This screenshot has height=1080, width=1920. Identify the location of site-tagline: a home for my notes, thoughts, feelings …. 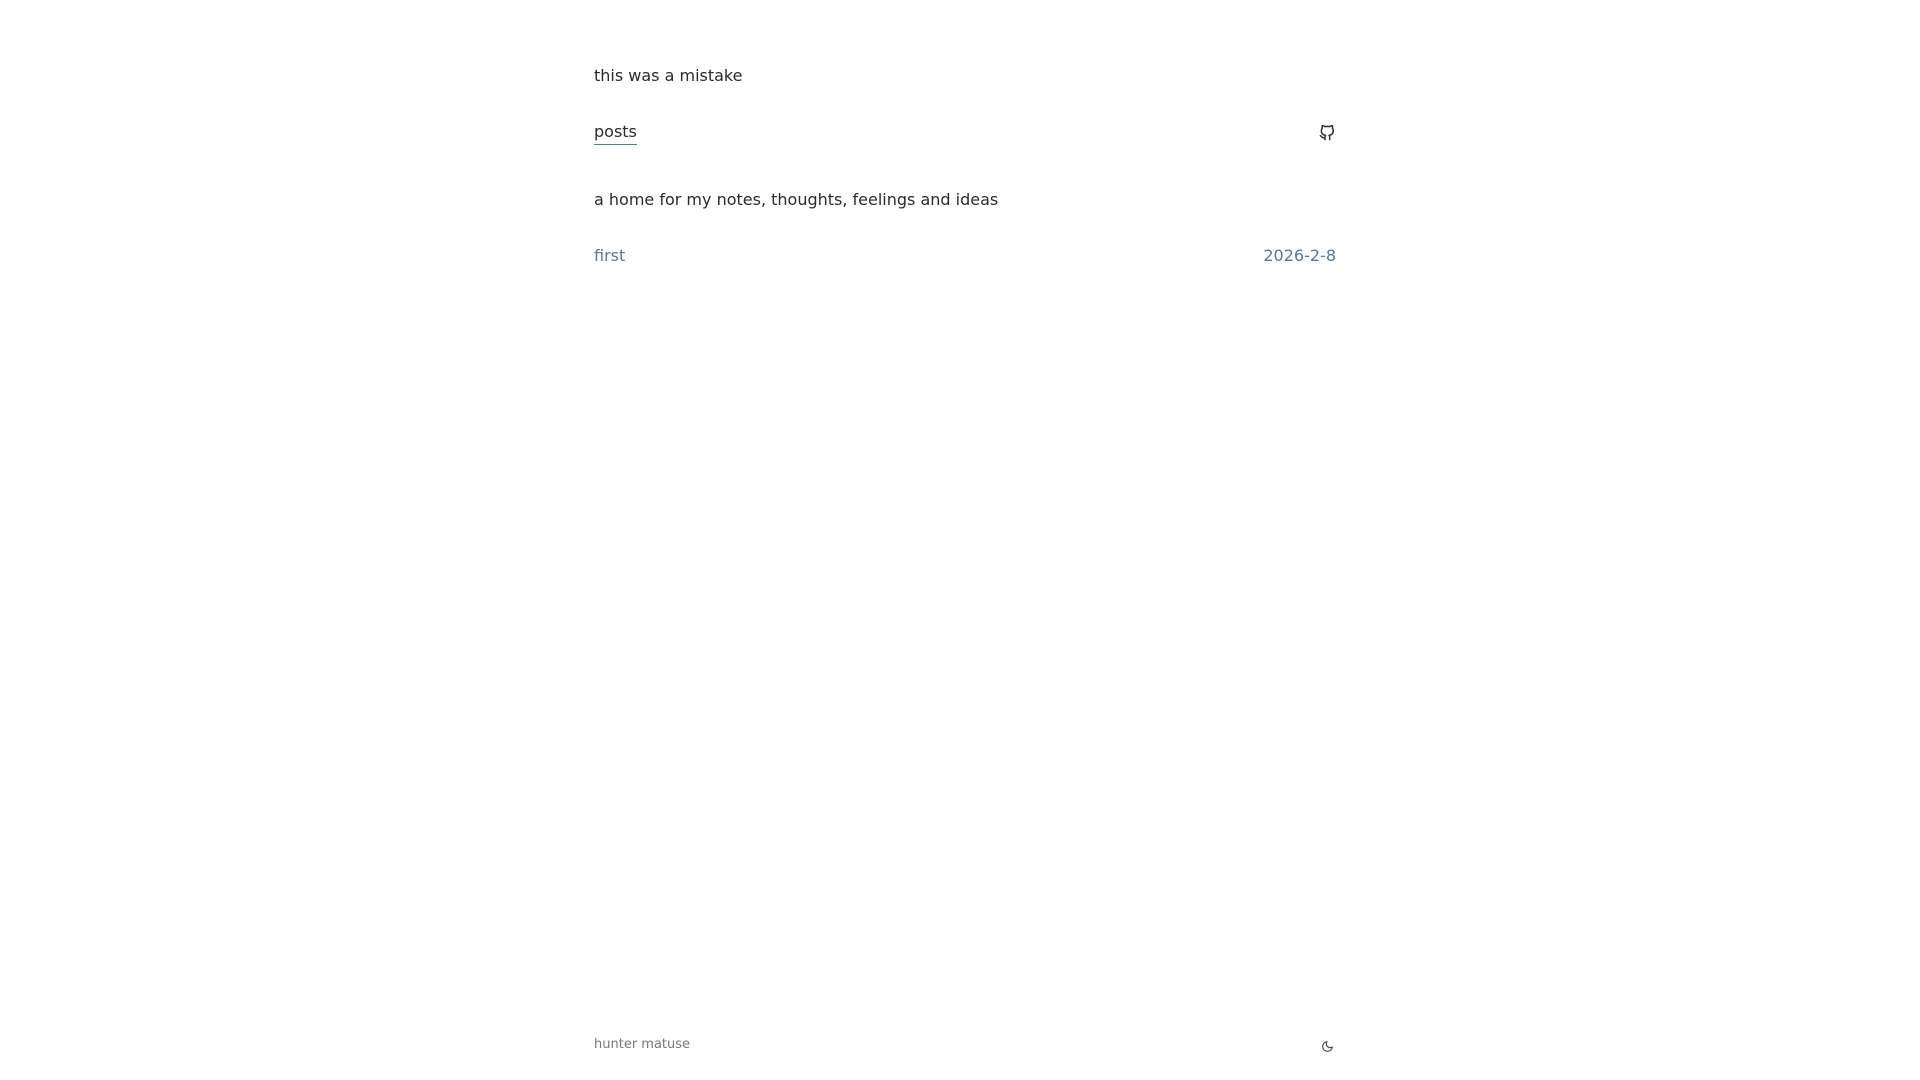
(796, 199).